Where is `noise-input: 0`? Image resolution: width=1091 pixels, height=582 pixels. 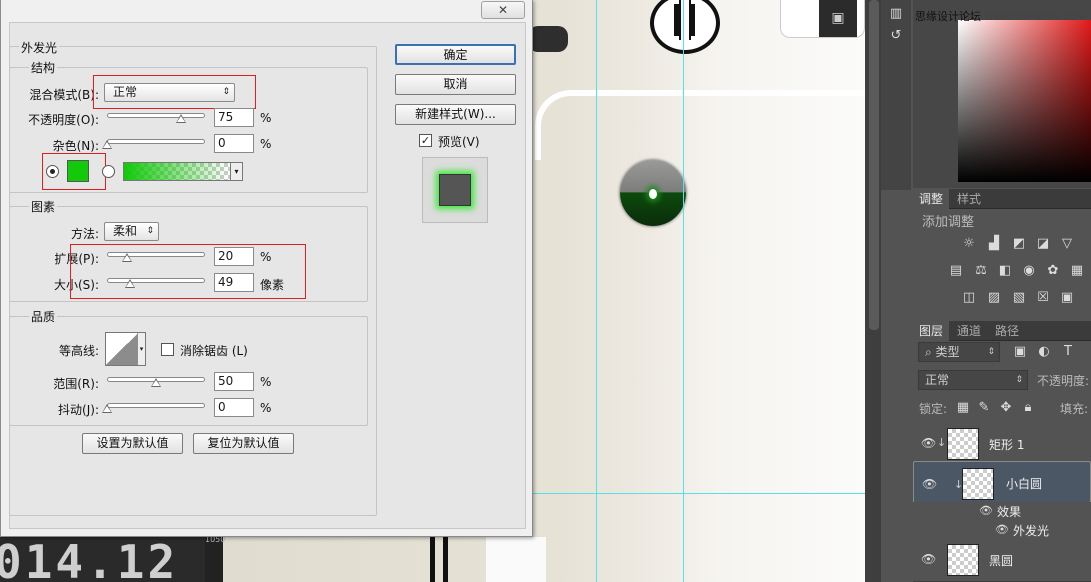
noise-input: 0 is located at coordinates (234, 143).